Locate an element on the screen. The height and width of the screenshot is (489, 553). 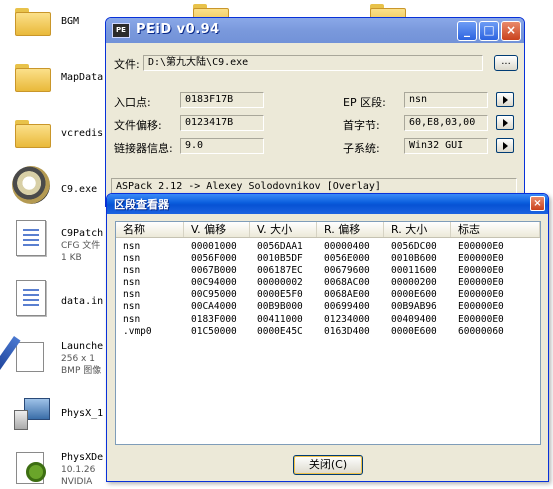
close-button: 关闭(C) is located at coordinates (328, 465).